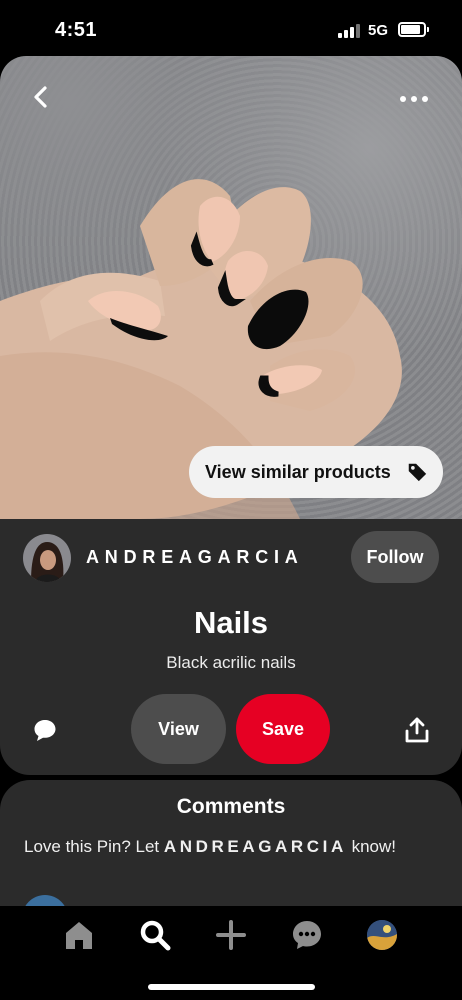 This screenshot has height=1000, width=462. Describe the element at coordinates (417, 472) in the screenshot. I see `tag-icon` at that location.